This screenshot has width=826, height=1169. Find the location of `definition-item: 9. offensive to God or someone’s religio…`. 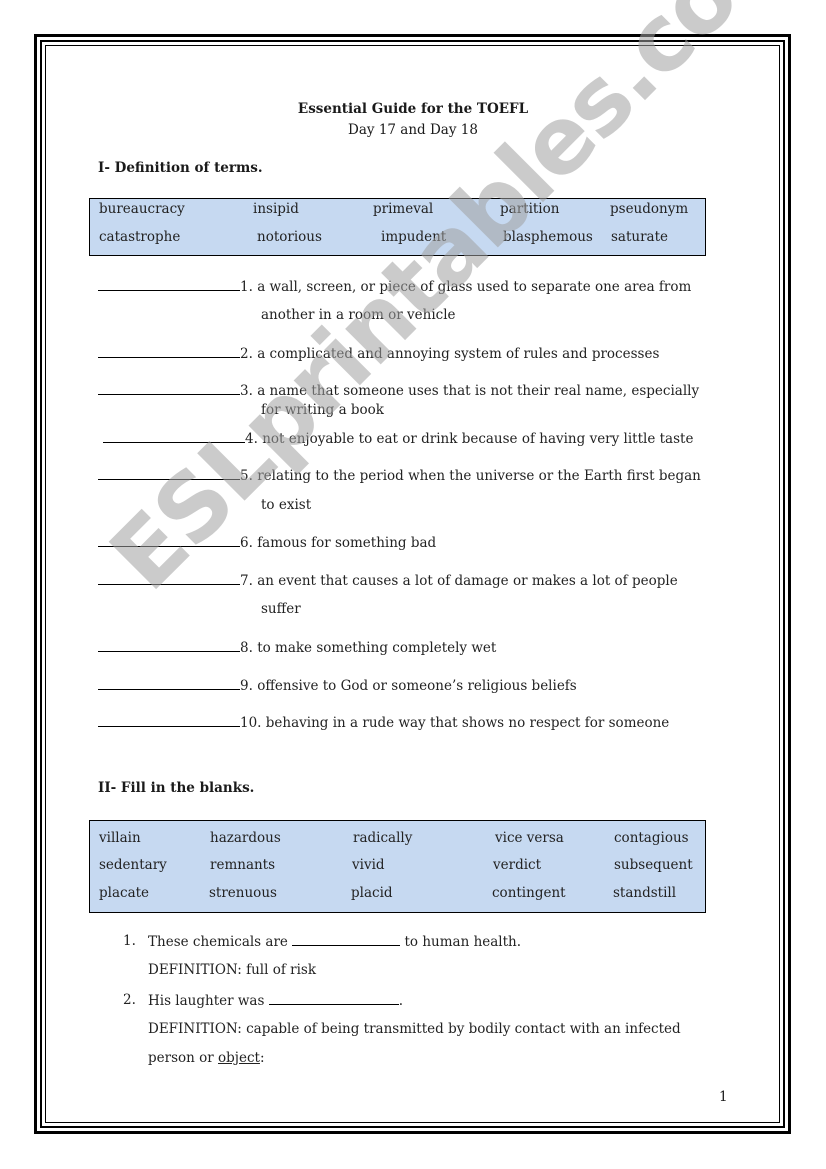

definition-item: 9. offensive to God or someone’s religio… is located at coordinates (337, 685).